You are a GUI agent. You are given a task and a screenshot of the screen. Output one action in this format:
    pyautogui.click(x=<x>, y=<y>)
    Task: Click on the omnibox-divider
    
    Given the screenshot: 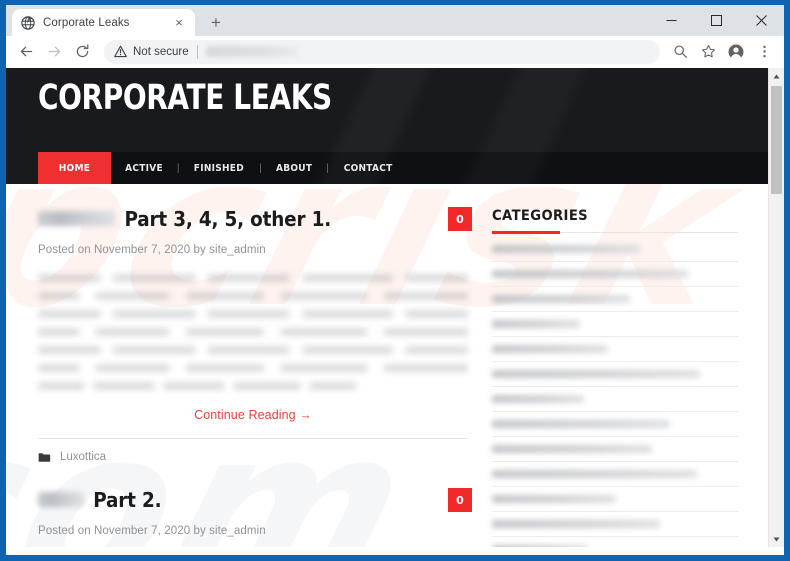 What is the action you would take?
    pyautogui.click(x=197, y=51)
    